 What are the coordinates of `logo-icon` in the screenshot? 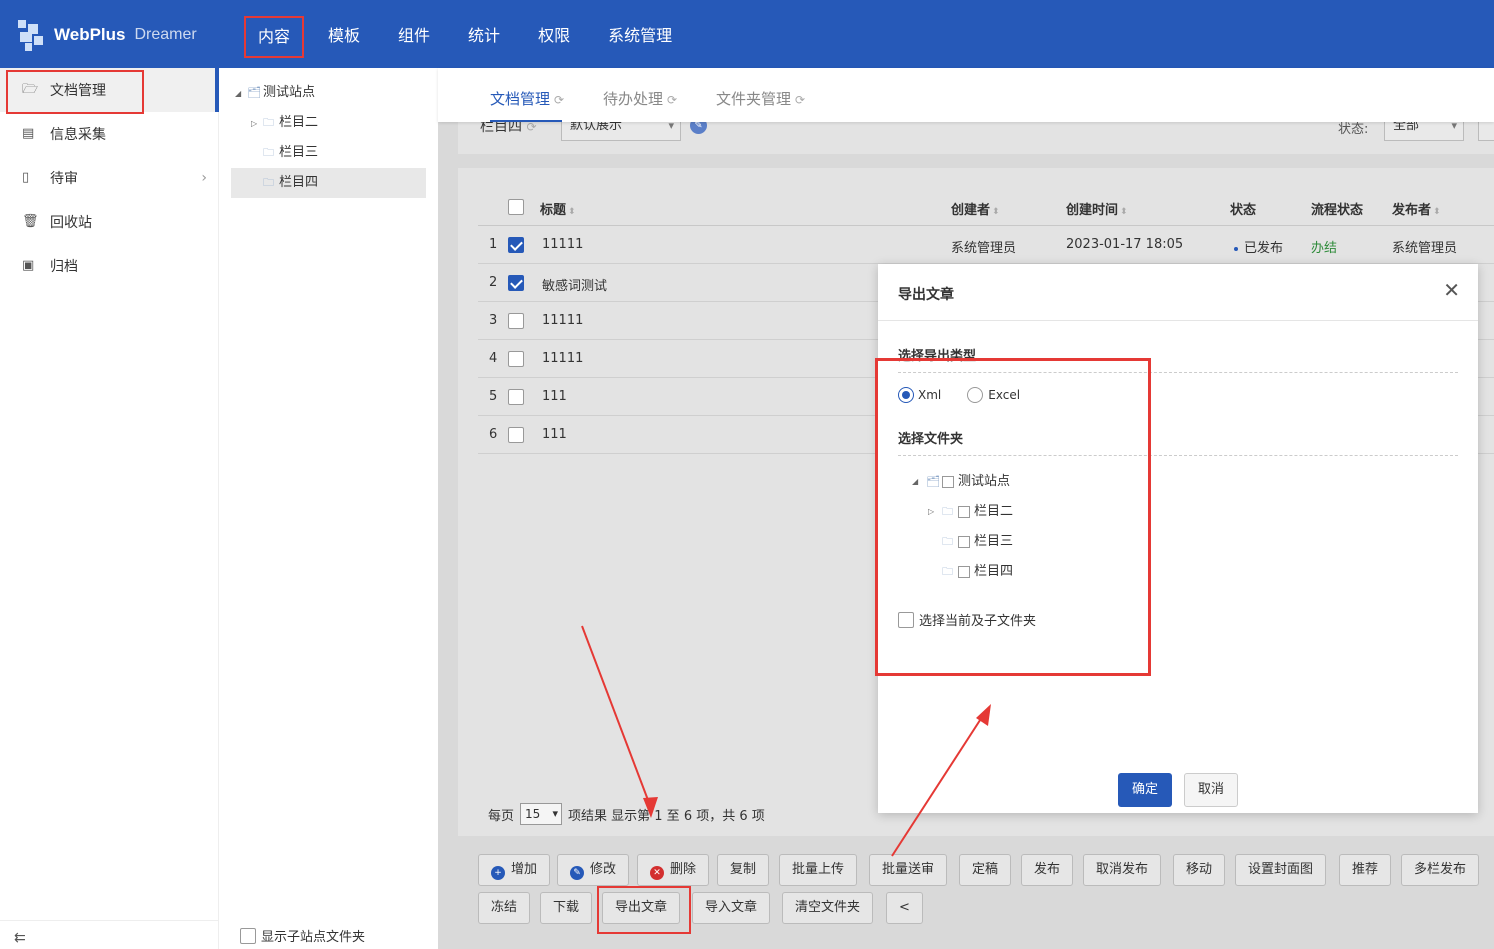 It's located at (31, 35).